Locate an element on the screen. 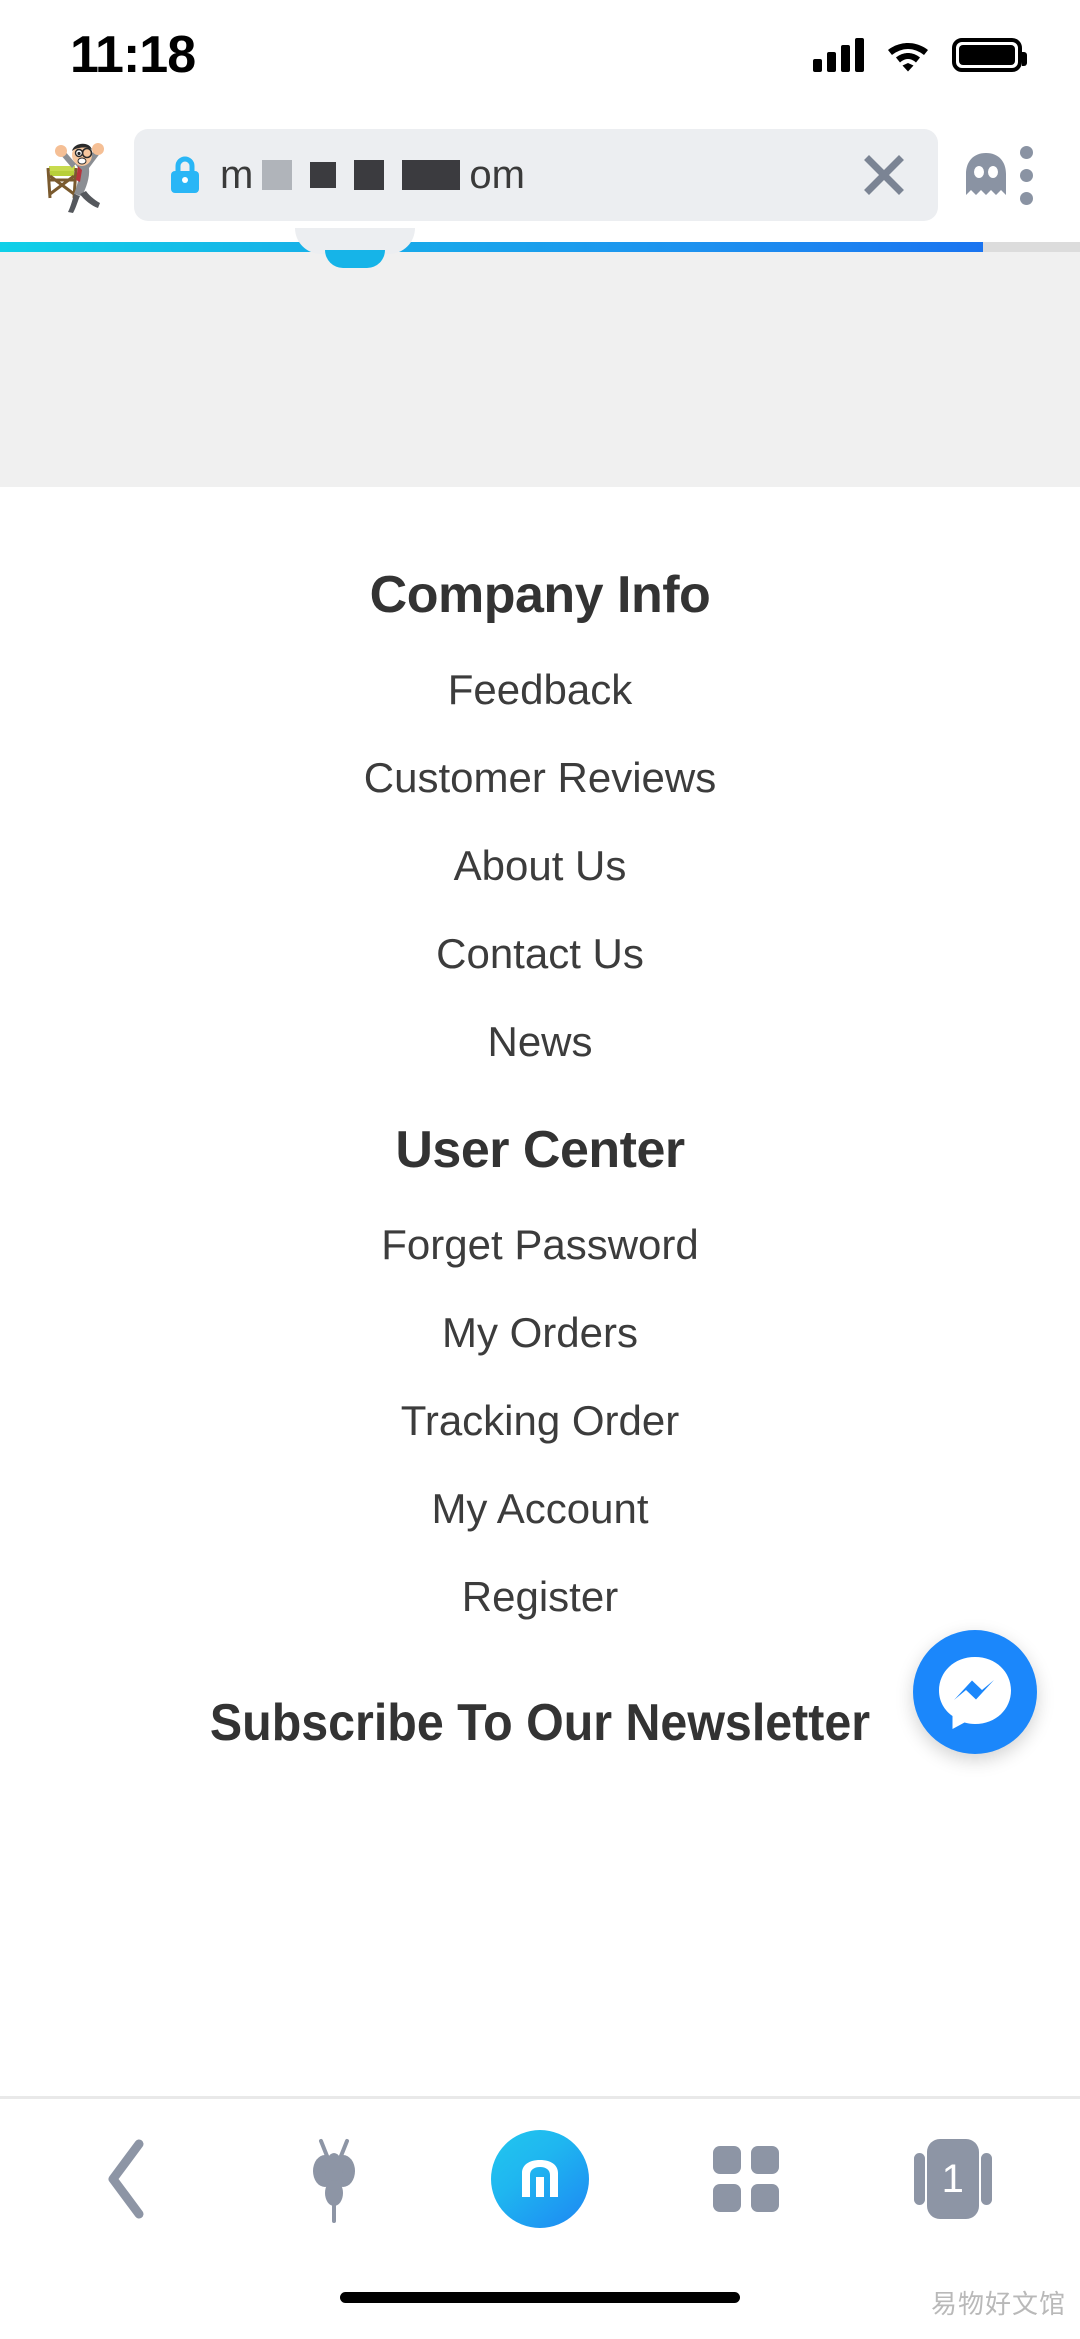  tab-counter-icon: 1 is located at coordinates (952, 2179).